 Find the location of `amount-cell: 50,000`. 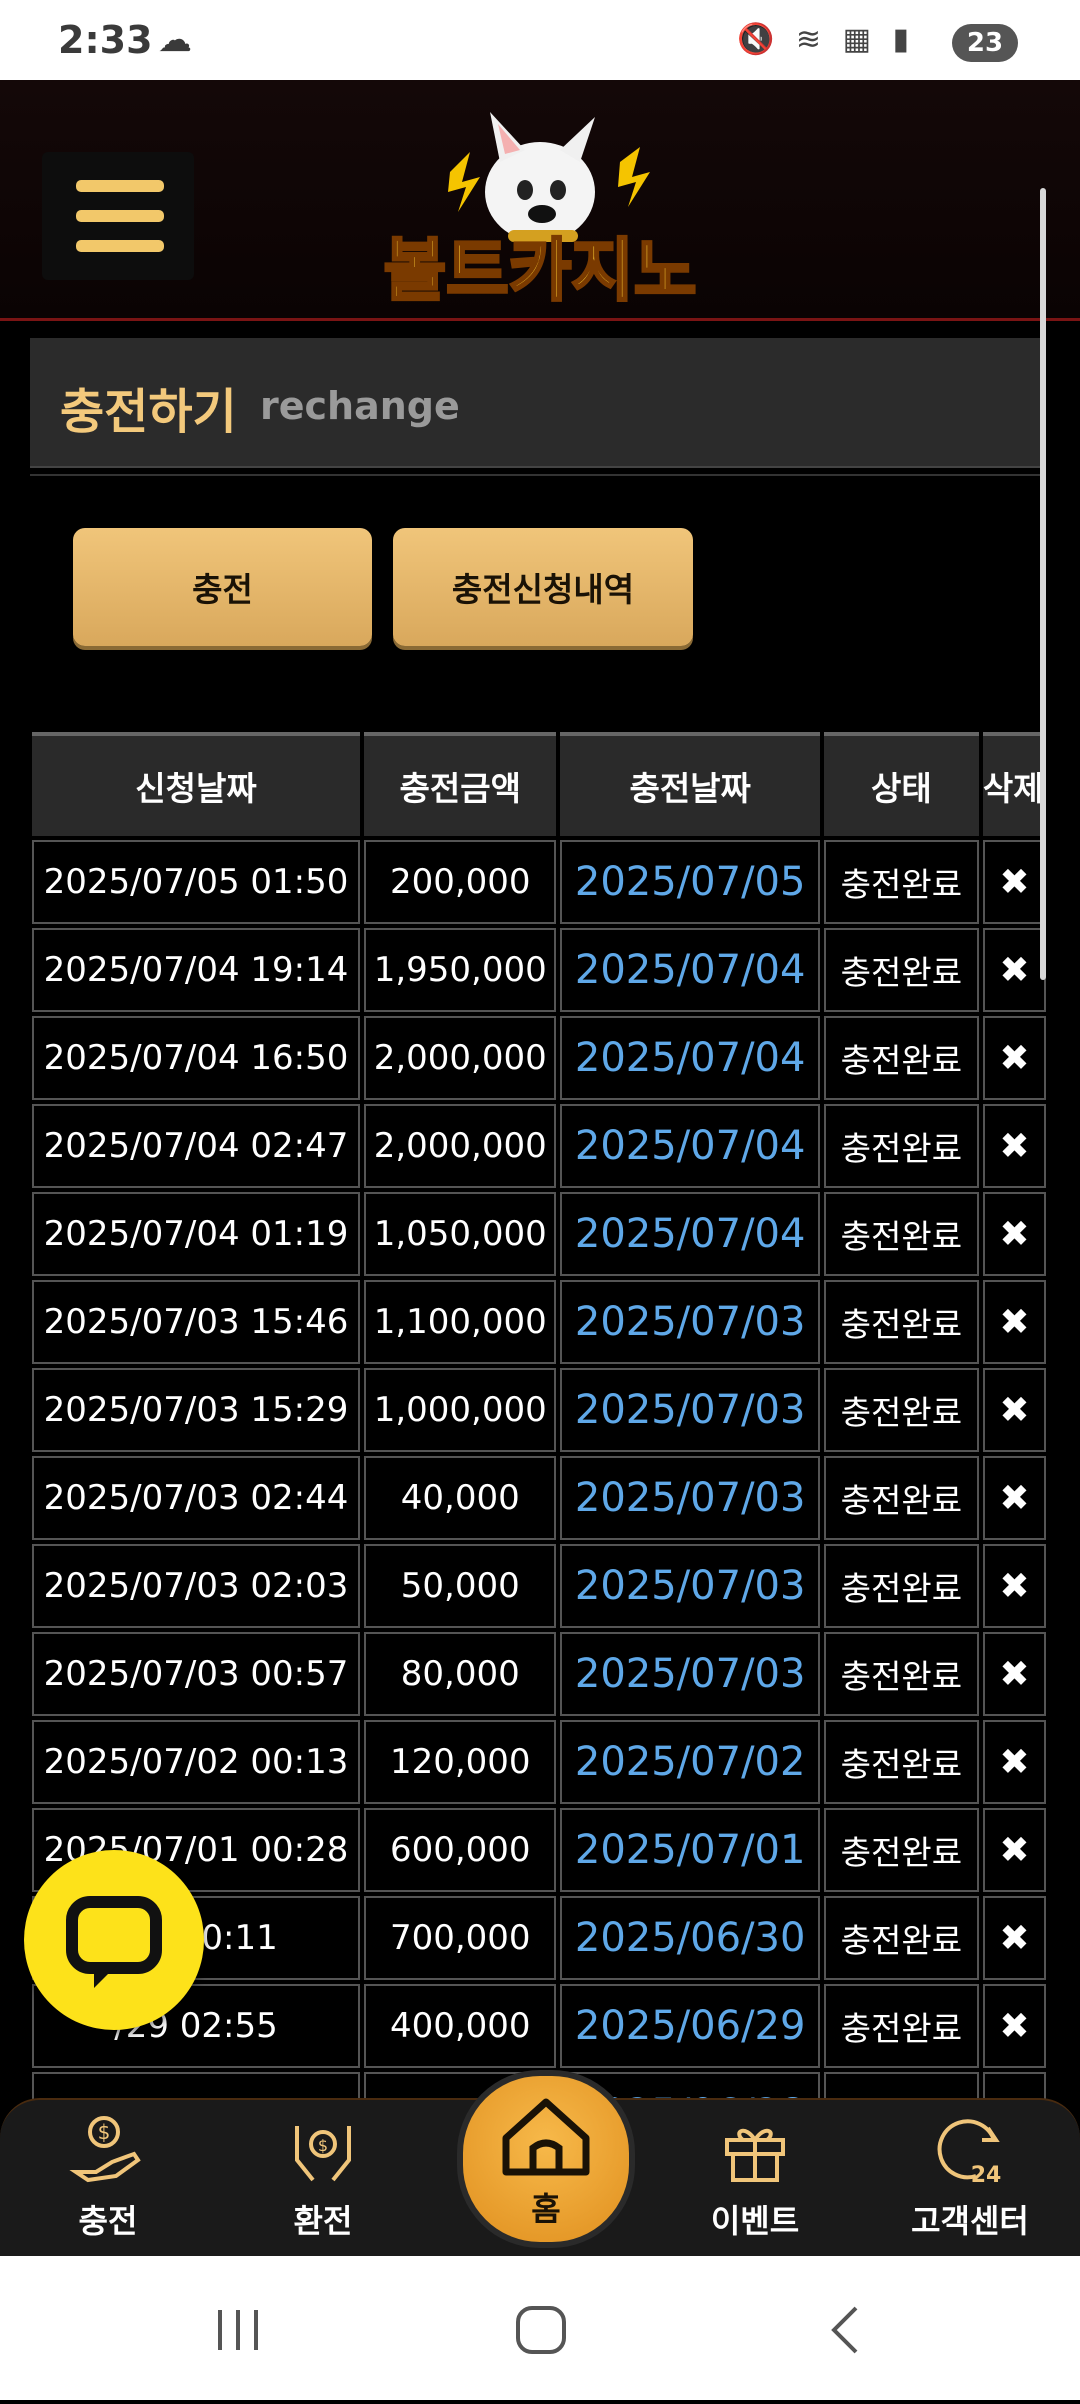

amount-cell: 50,000 is located at coordinates (460, 1586).